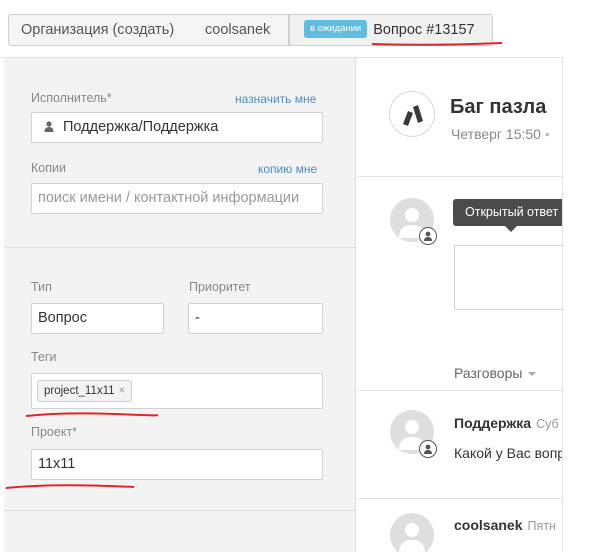 The image size is (608, 552). Describe the element at coordinates (547, 424) in the screenshot. I see `comment-time: Суб` at that location.